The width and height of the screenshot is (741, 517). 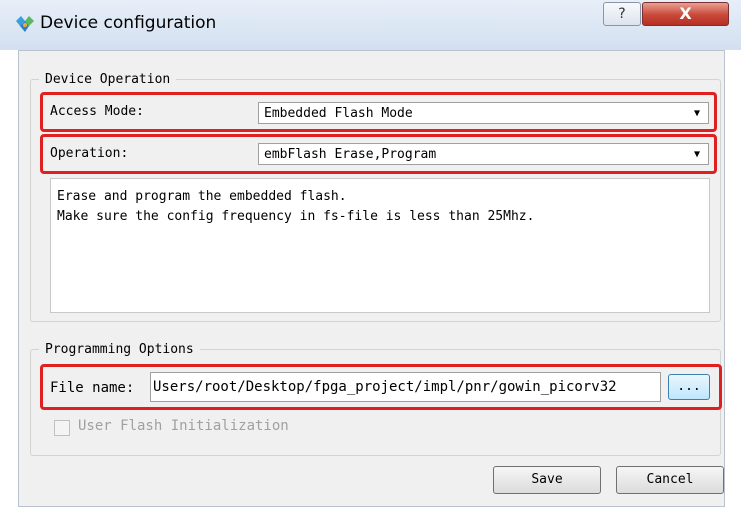 What do you see at coordinates (25, 24) in the screenshot?
I see `app-icon` at bounding box center [25, 24].